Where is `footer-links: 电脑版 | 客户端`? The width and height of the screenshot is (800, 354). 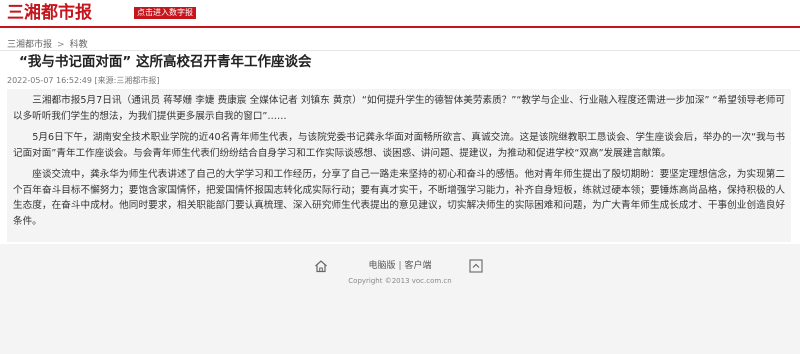 footer-links: 电脑版 | 客户端 is located at coordinates (400, 264).